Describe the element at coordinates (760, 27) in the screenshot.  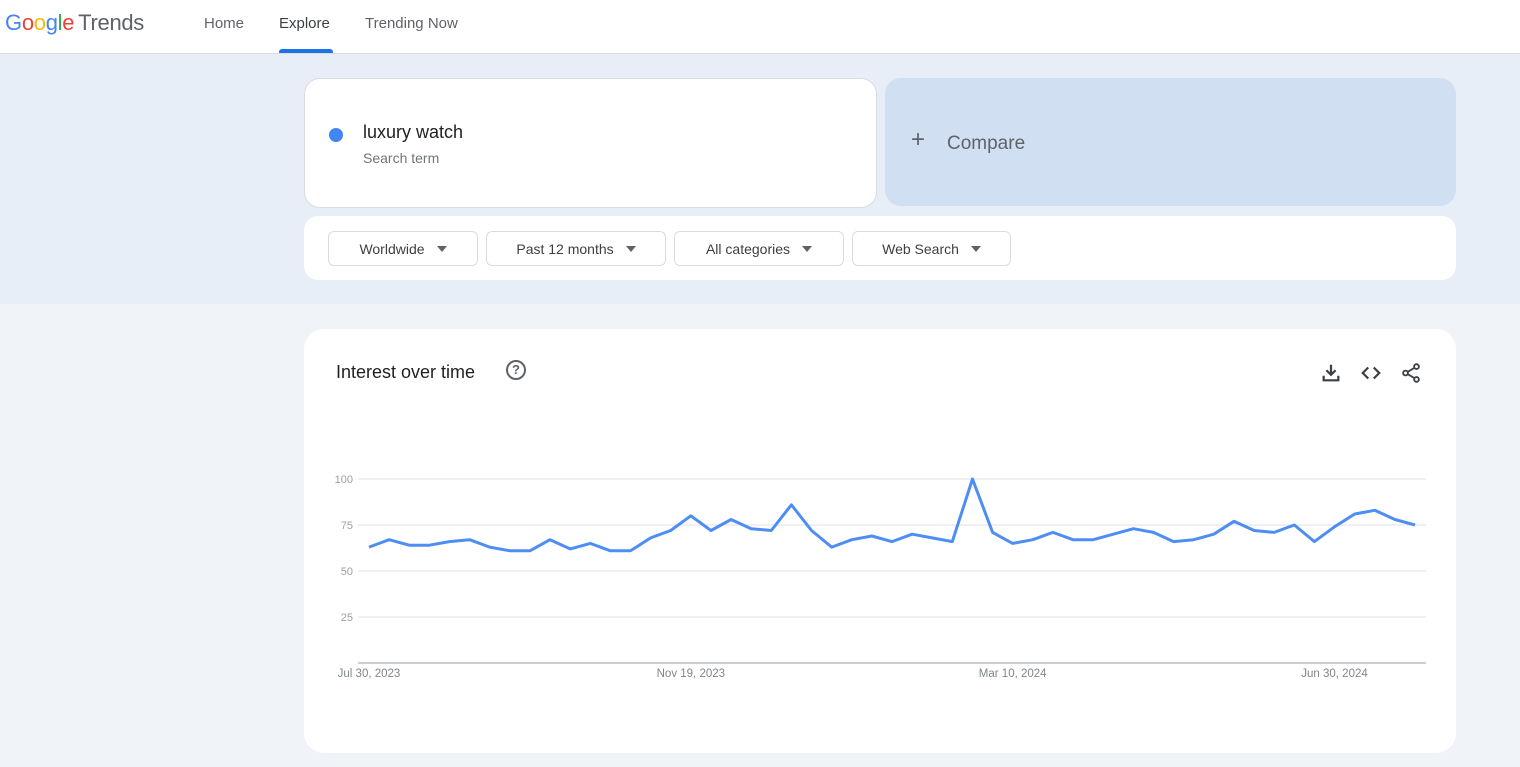
I see `top-bar: Google Trends Home Explore Trending Now` at that location.